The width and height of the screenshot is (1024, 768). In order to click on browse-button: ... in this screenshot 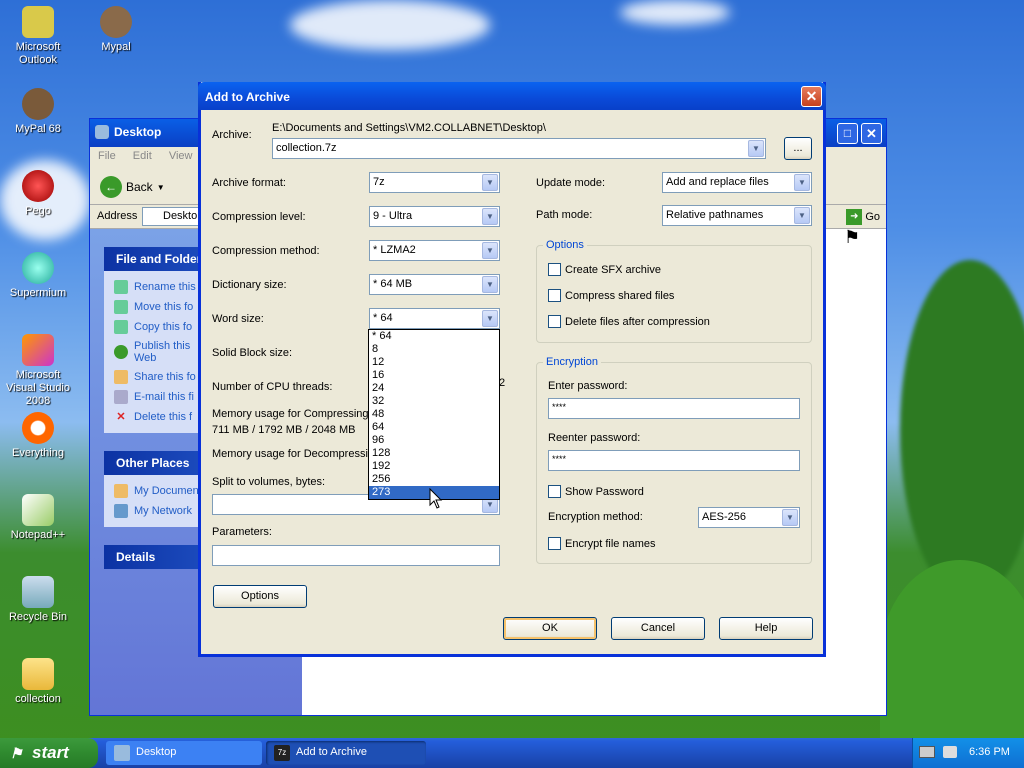, I will do `click(798, 148)`.